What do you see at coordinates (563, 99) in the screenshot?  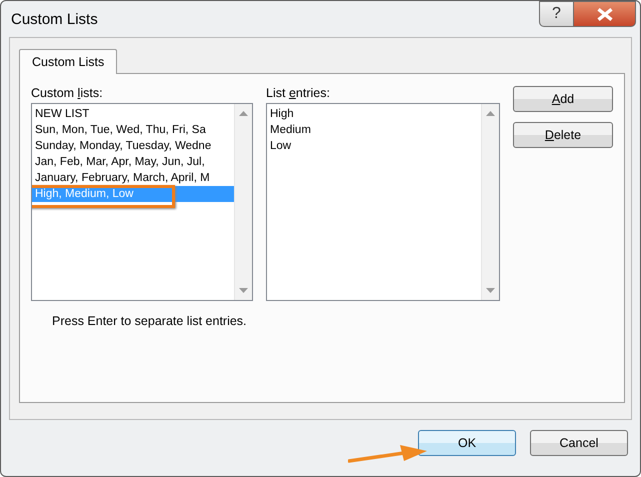 I see `action-button: Add` at bounding box center [563, 99].